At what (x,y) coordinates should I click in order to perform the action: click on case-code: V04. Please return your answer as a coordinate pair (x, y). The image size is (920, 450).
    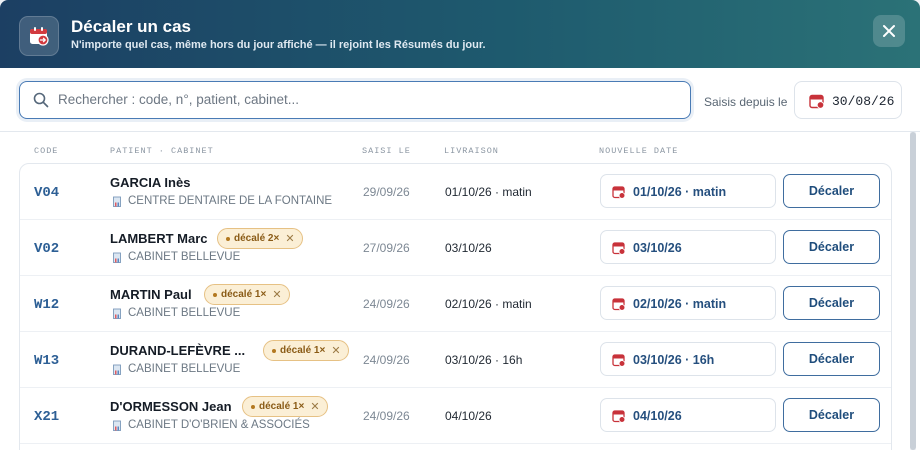
    Looking at the image, I should click on (47, 193).